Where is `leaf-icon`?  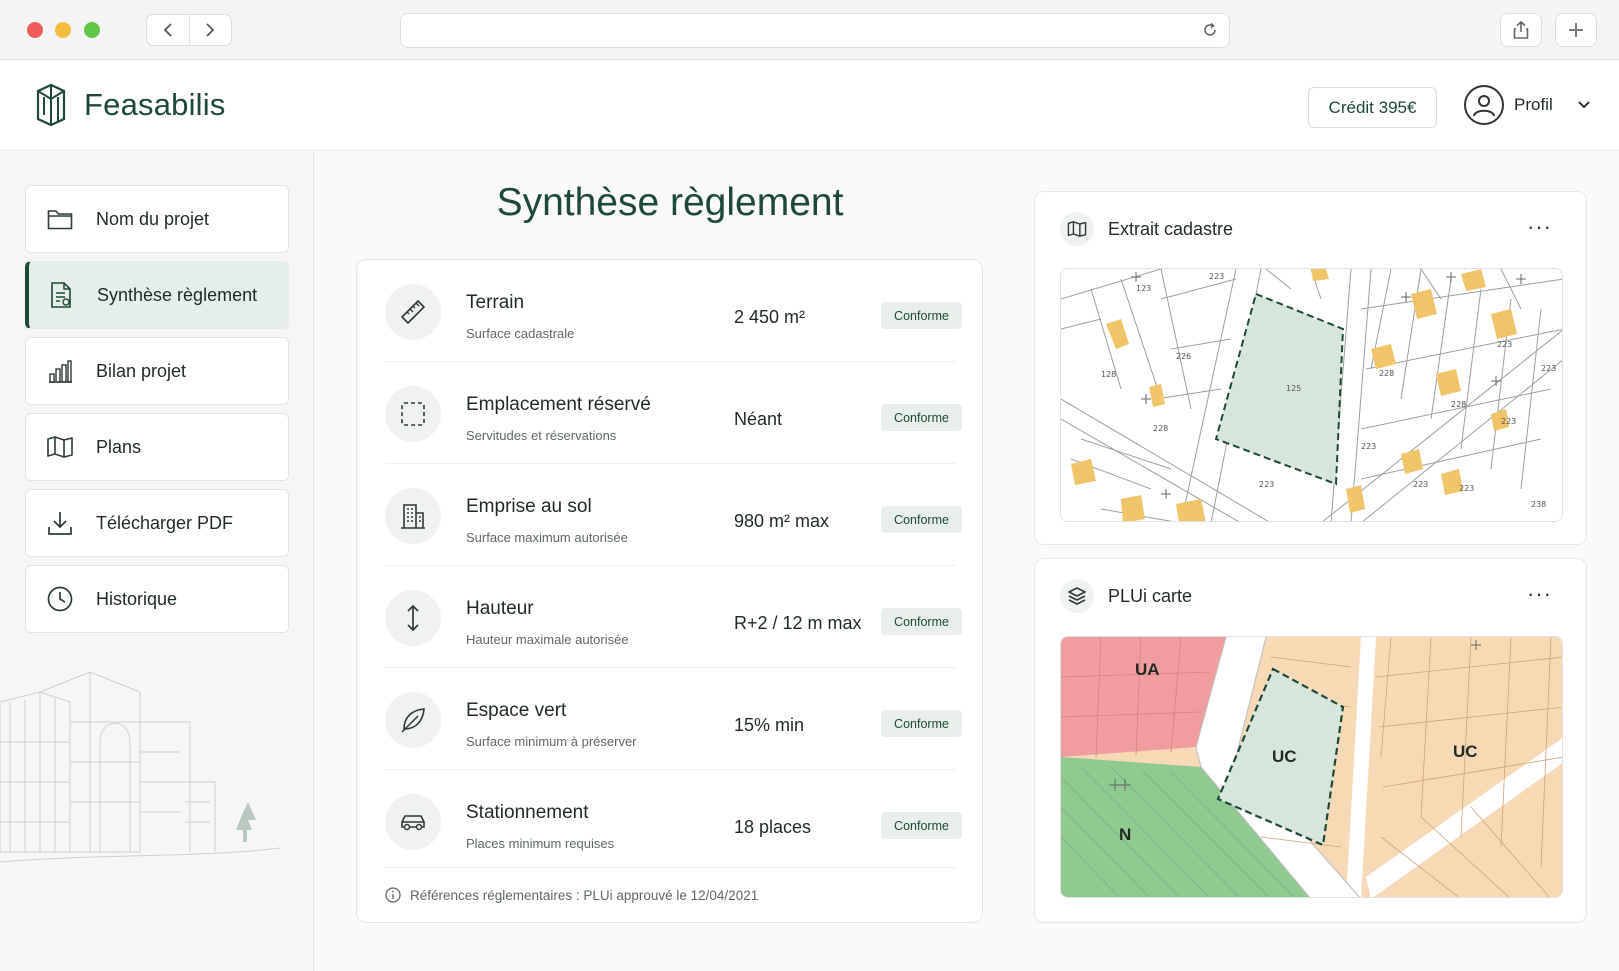
leaf-icon is located at coordinates (413, 720).